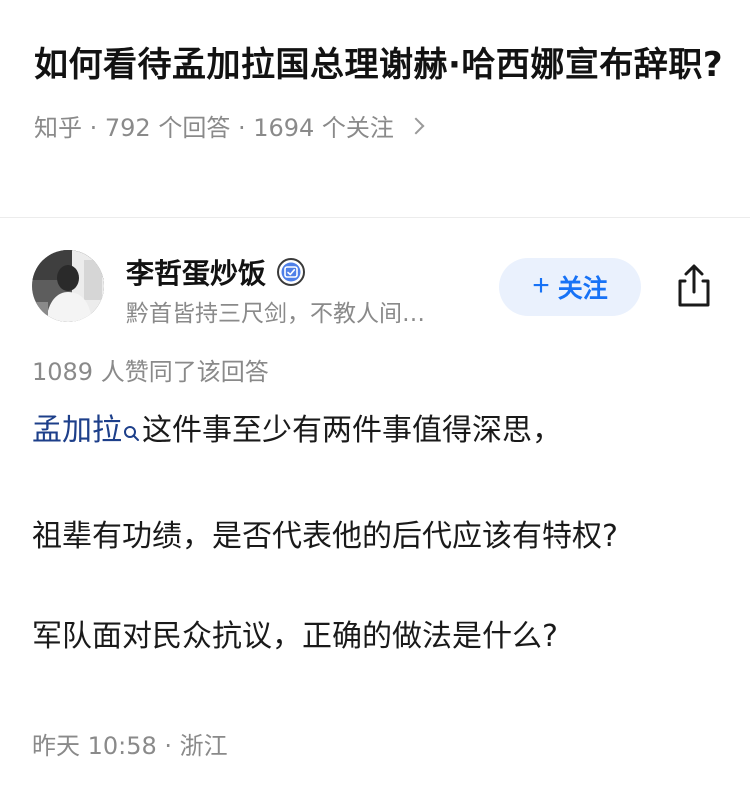  Describe the element at coordinates (196, 272) in the screenshot. I see `author-name: 李哲蛋炒饭` at that location.